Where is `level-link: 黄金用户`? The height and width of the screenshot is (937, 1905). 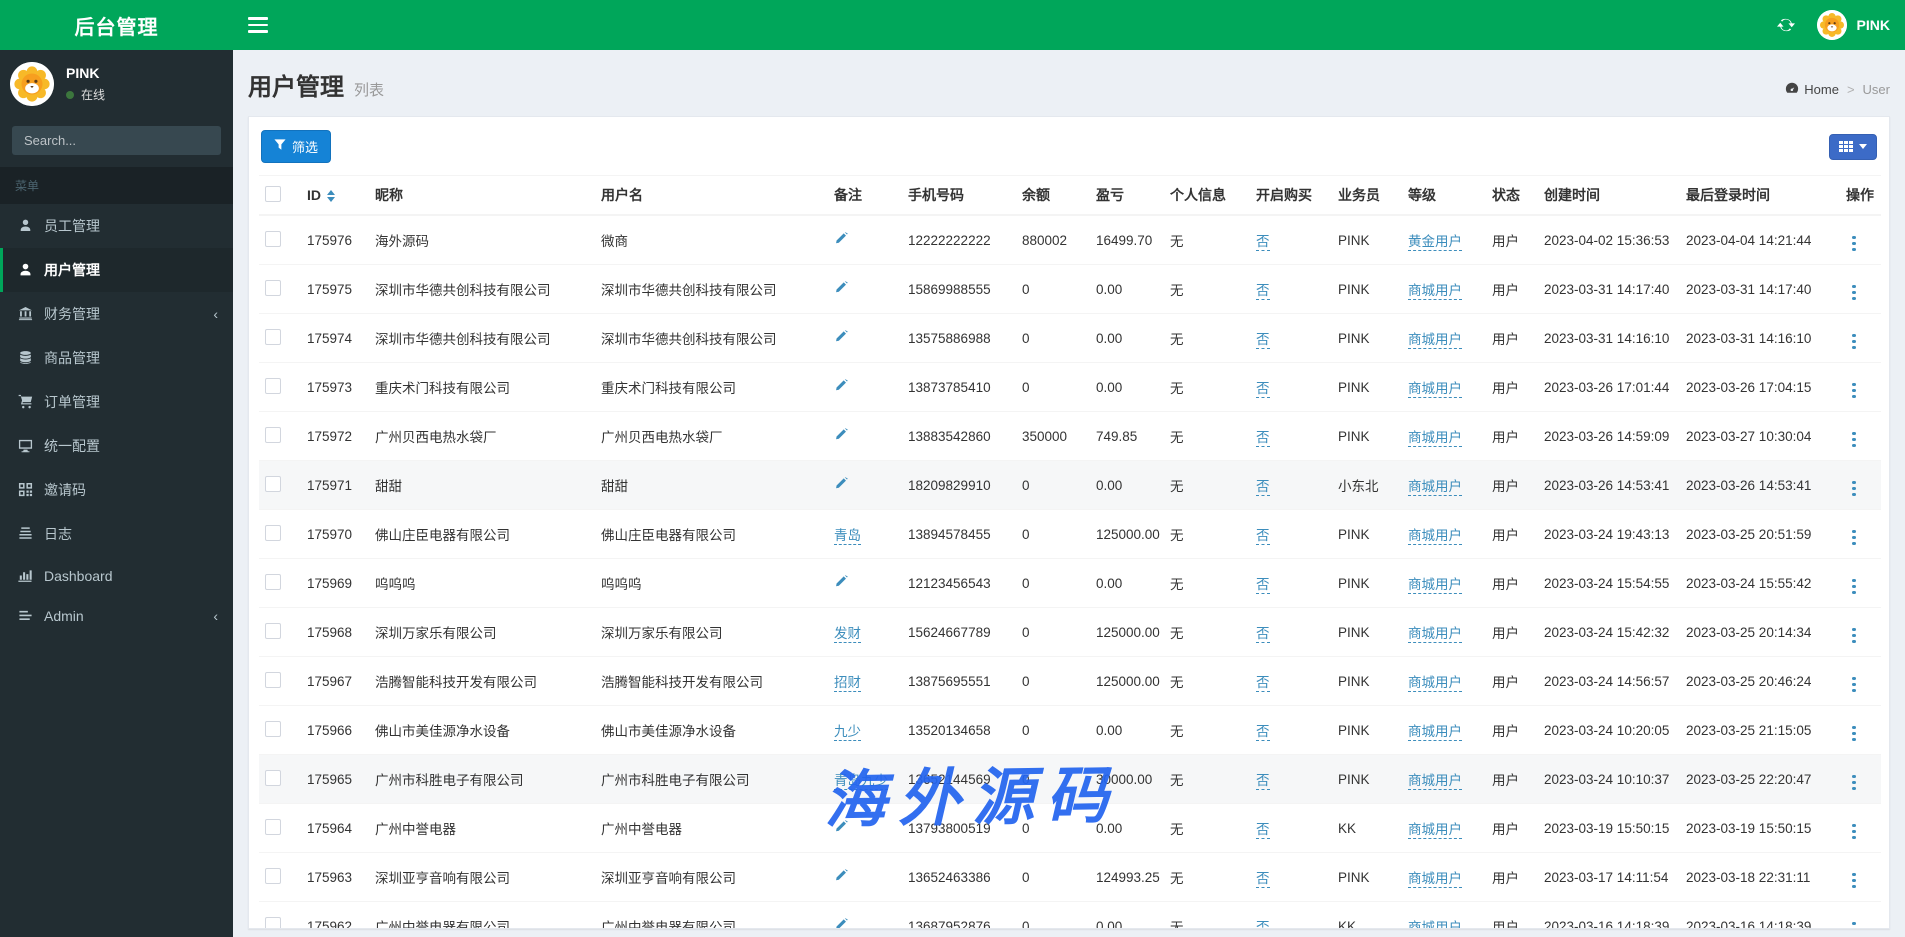
level-link: 黄金用户 is located at coordinates (1435, 242).